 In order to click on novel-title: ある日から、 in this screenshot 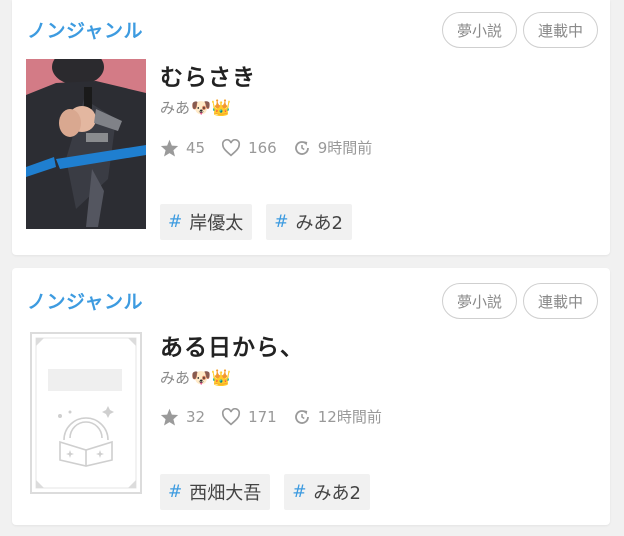, I will do `click(232, 345)`.